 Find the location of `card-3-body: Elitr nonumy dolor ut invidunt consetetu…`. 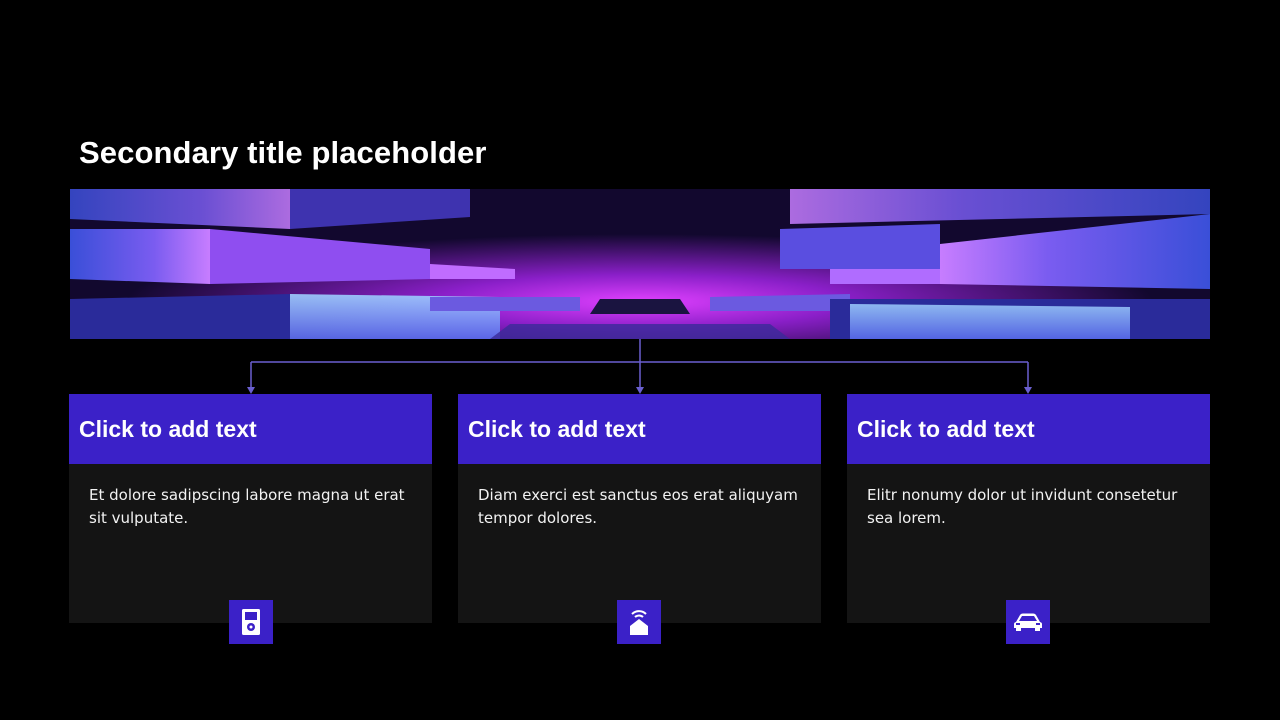

card-3-body: Elitr nonumy dolor ut invidunt consetetu… is located at coordinates (1028, 497).